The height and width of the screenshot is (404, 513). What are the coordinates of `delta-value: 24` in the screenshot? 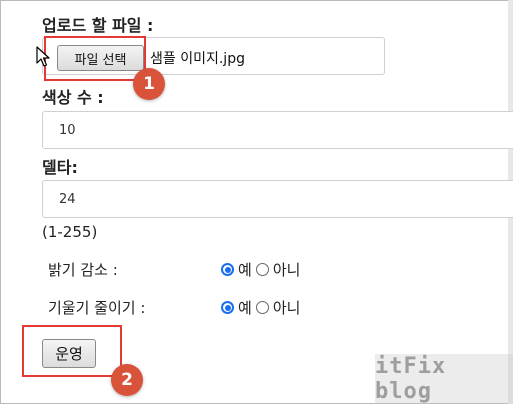 It's located at (67, 199).